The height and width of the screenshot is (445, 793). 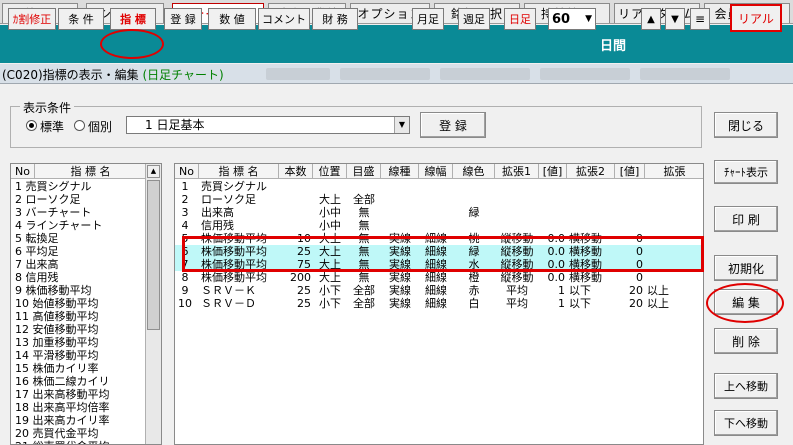 What do you see at coordinates (31, 125) in the screenshot?
I see `radio-standard` at bounding box center [31, 125].